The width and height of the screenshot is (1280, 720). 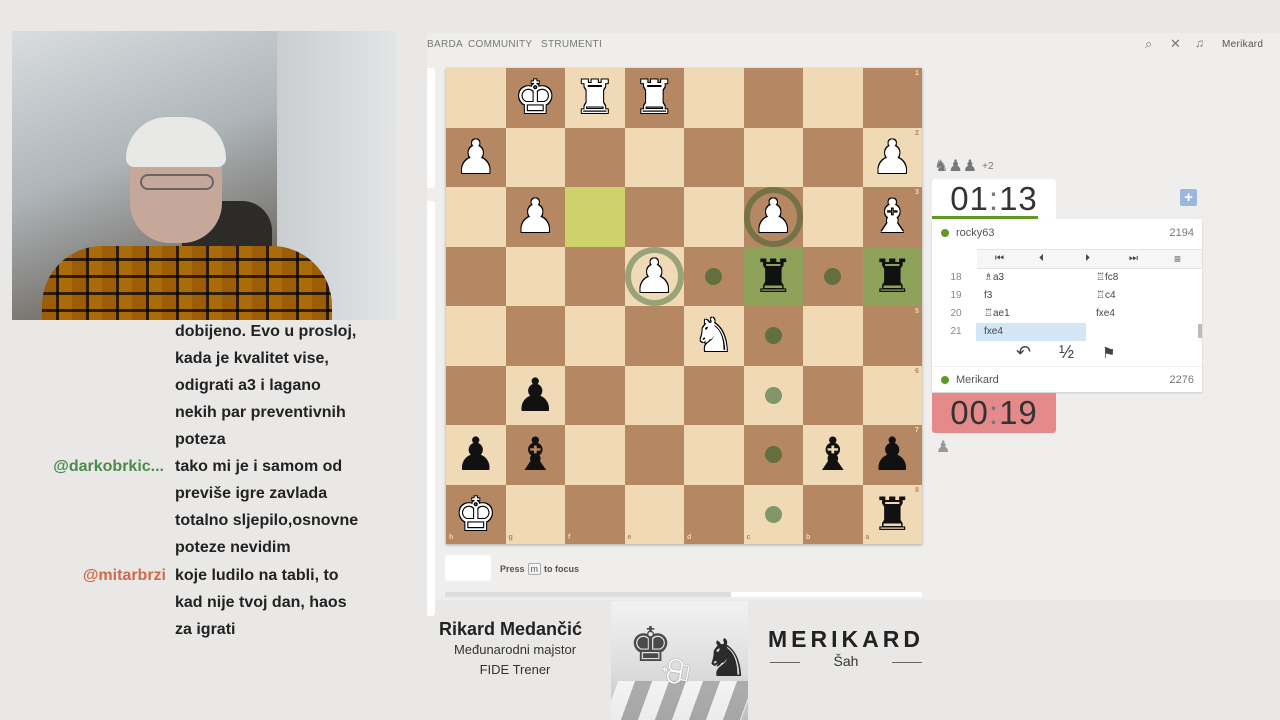 I want to click on player-name: Merikard, so click(x=977, y=380).